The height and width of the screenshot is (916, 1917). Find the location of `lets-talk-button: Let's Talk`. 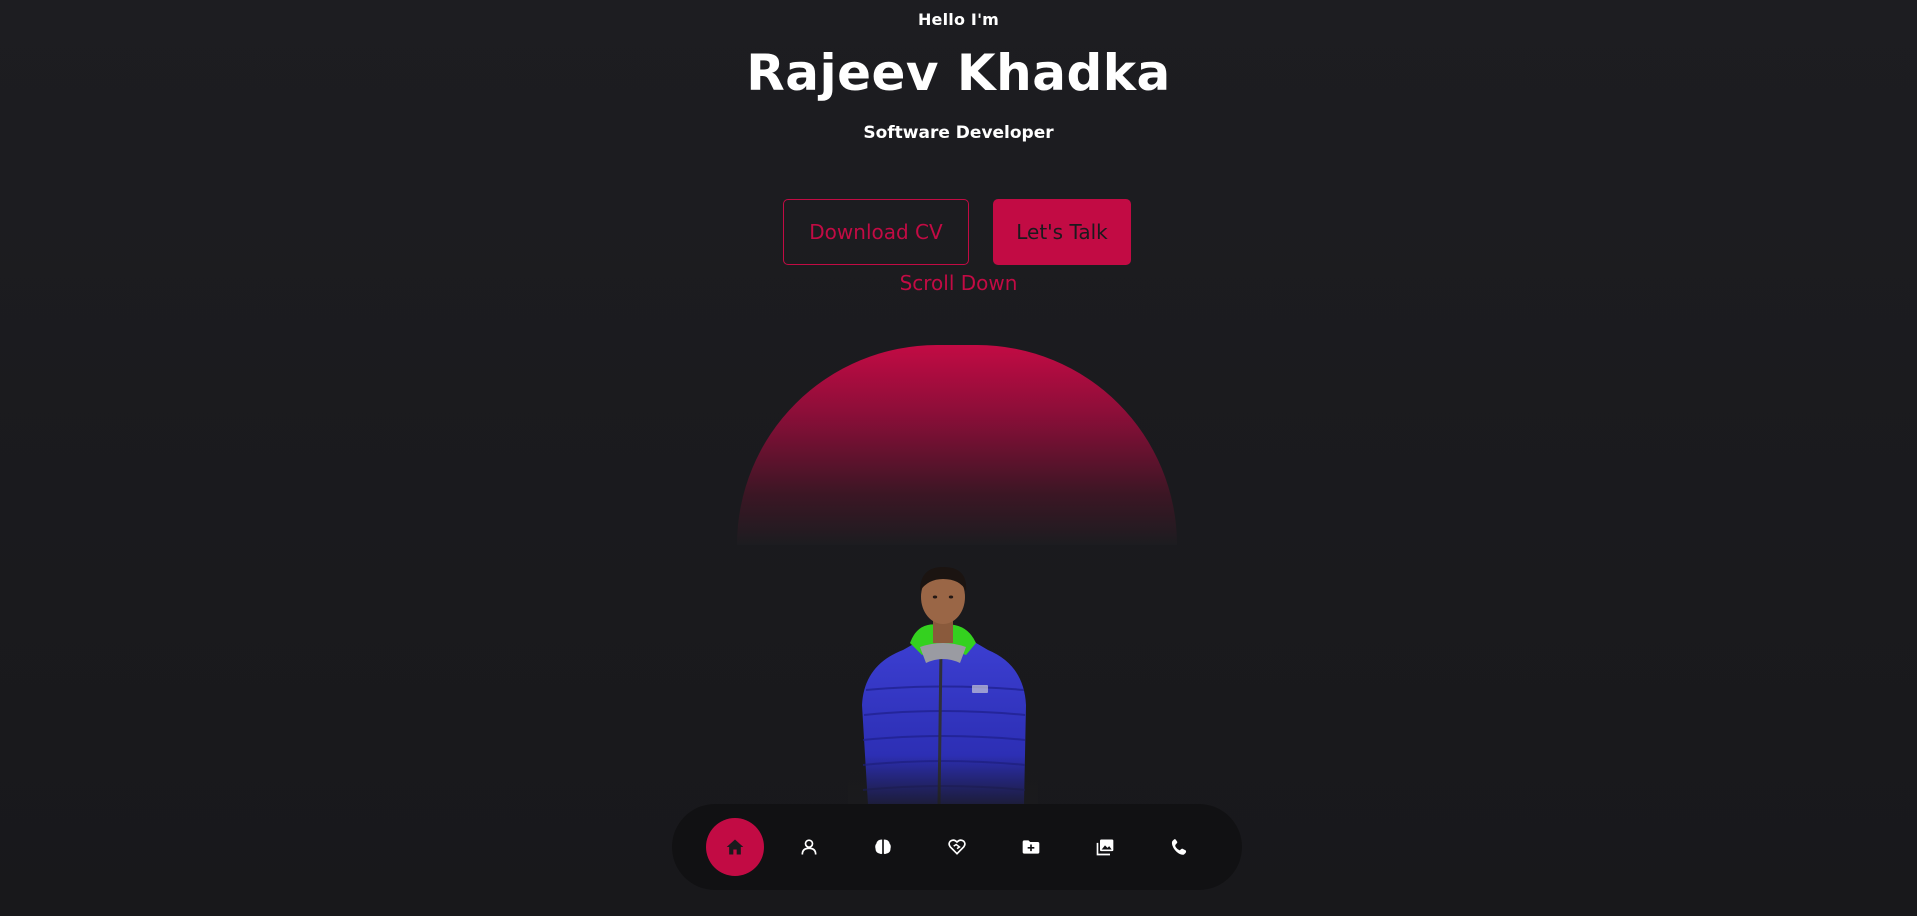

lets-talk-button: Let's Talk is located at coordinates (1062, 232).